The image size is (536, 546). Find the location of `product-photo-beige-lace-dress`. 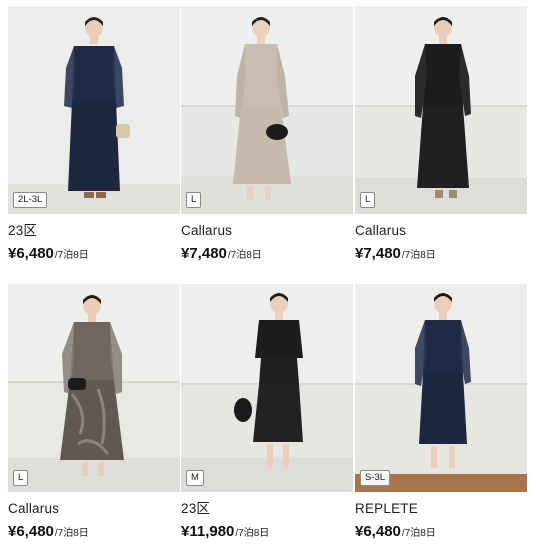

product-photo-beige-lace-dress is located at coordinates (267, 110).